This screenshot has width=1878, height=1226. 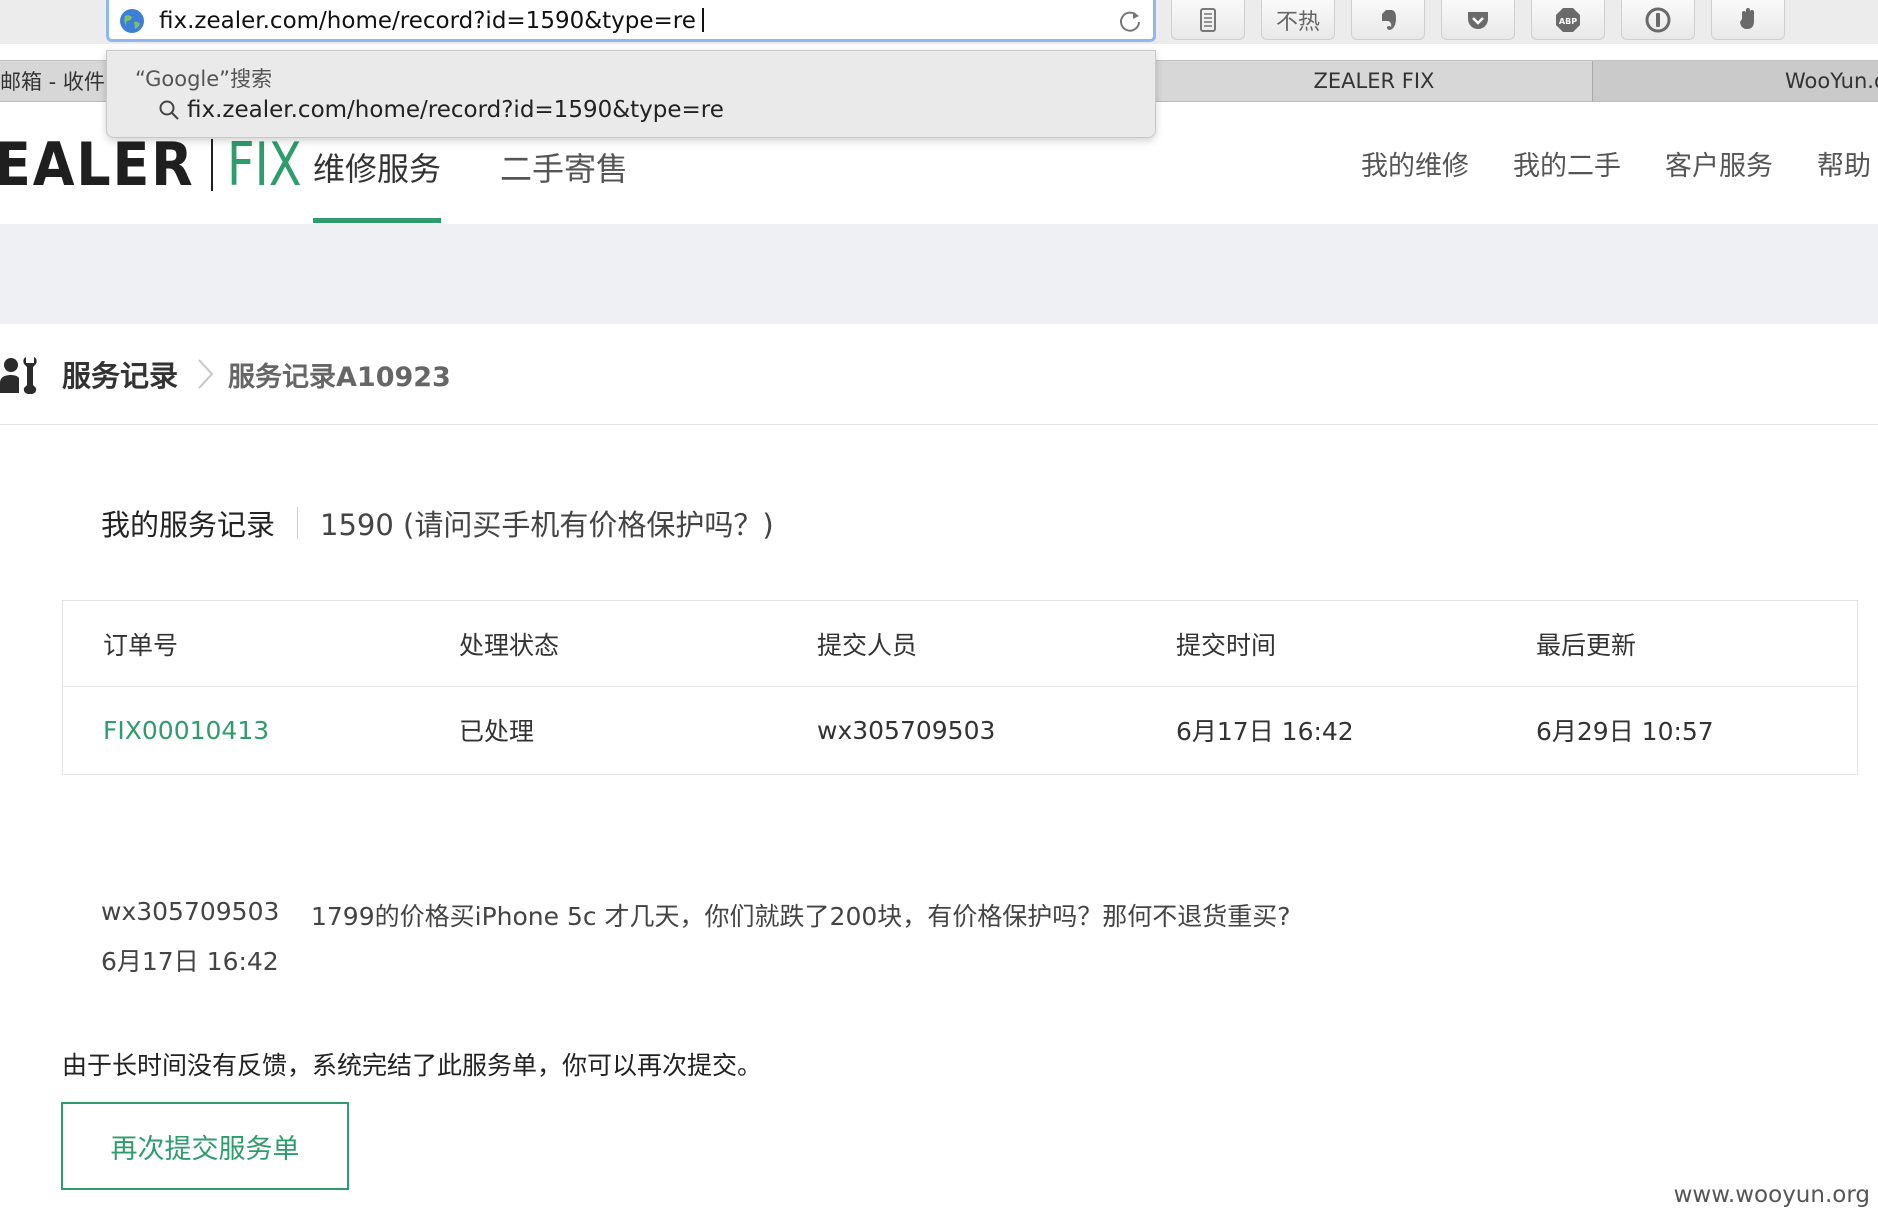 What do you see at coordinates (1771, 1195) in the screenshot?
I see `watermark: www.wooyun.org` at bounding box center [1771, 1195].